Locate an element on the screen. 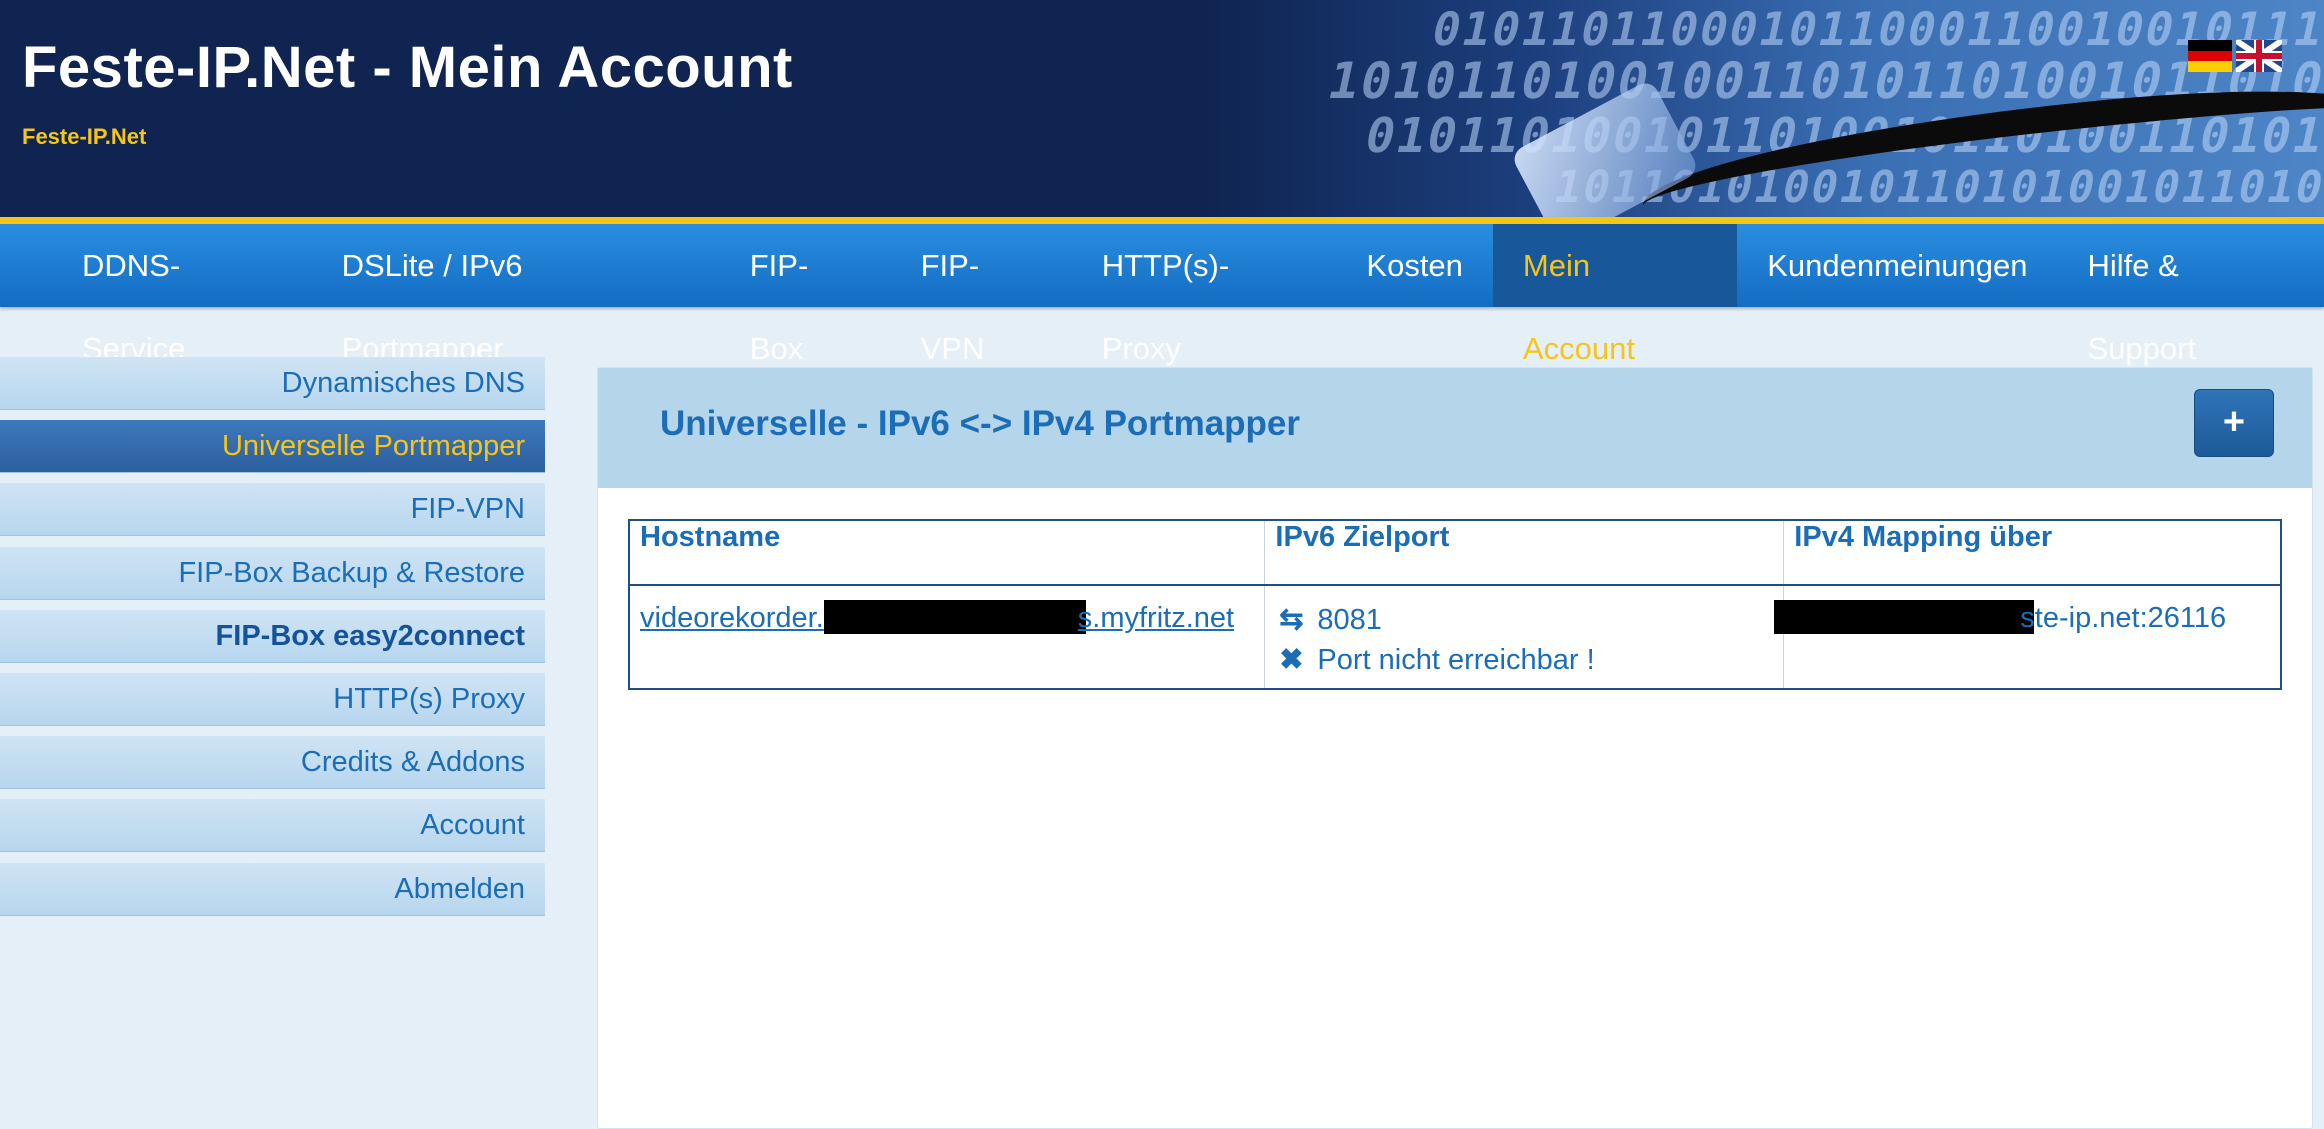  nav-item-hilfe-support: Hilfe & Support is located at coordinates (2191, 295).